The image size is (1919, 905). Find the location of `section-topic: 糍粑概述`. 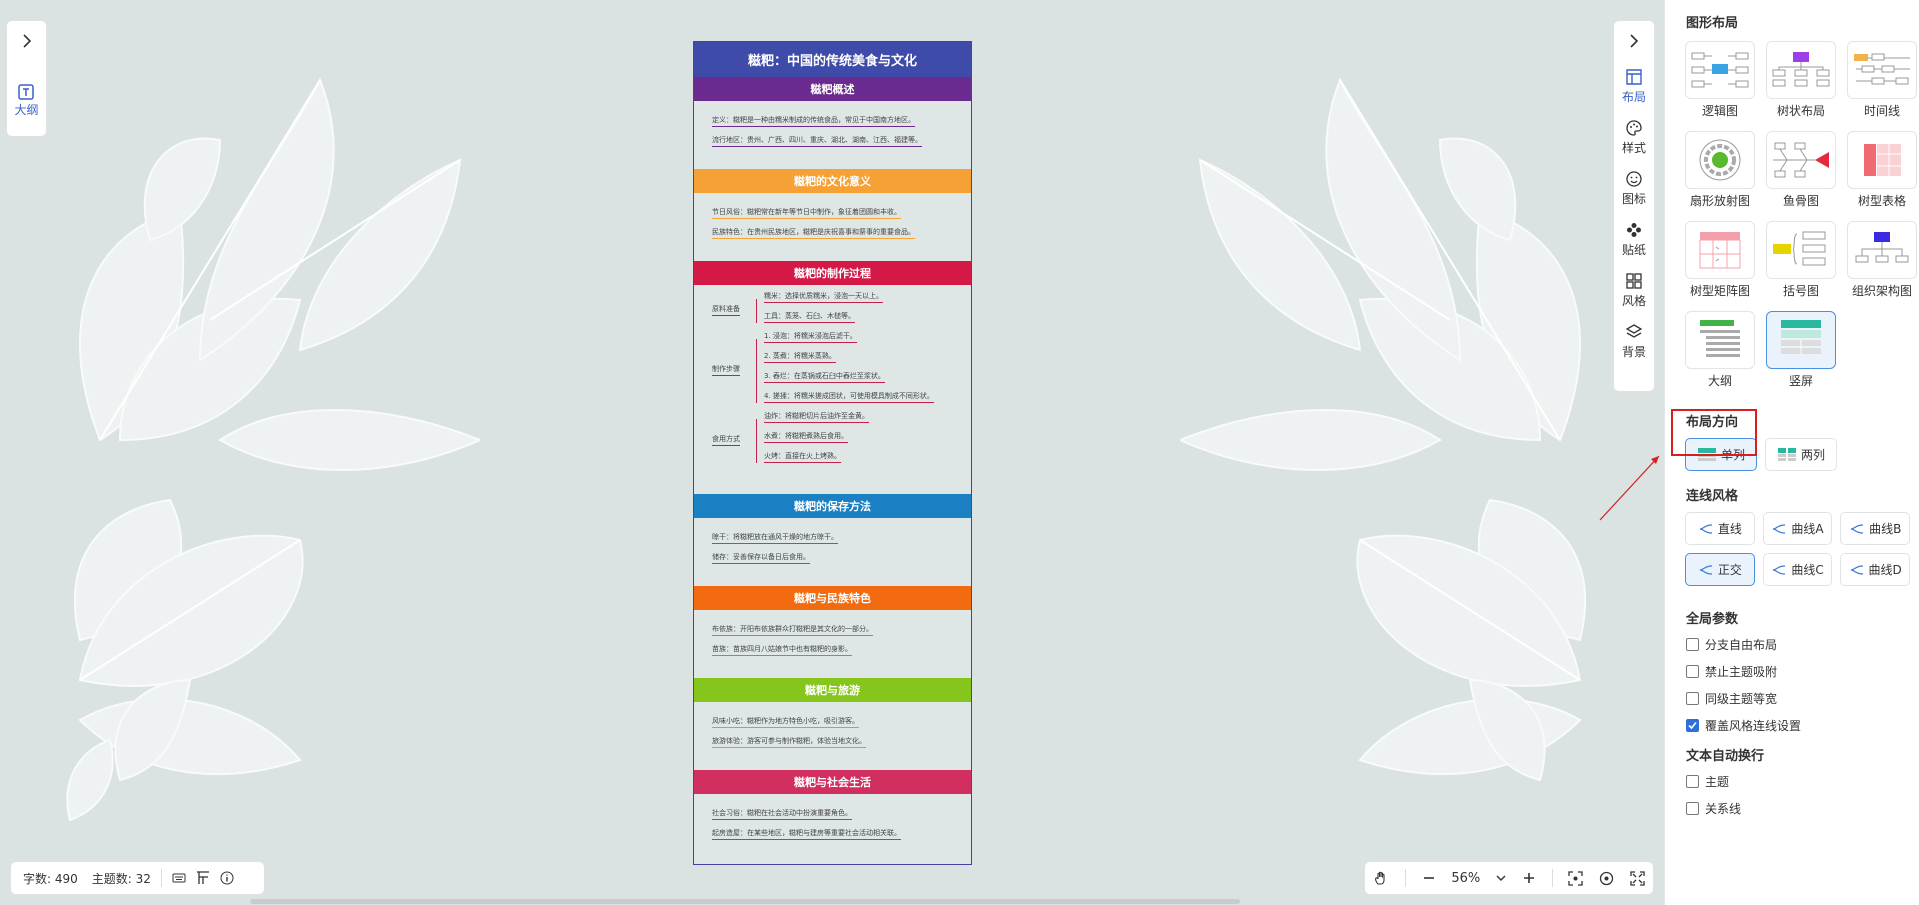

section-topic: 糍粑概述 is located at coordinates (832, 89).